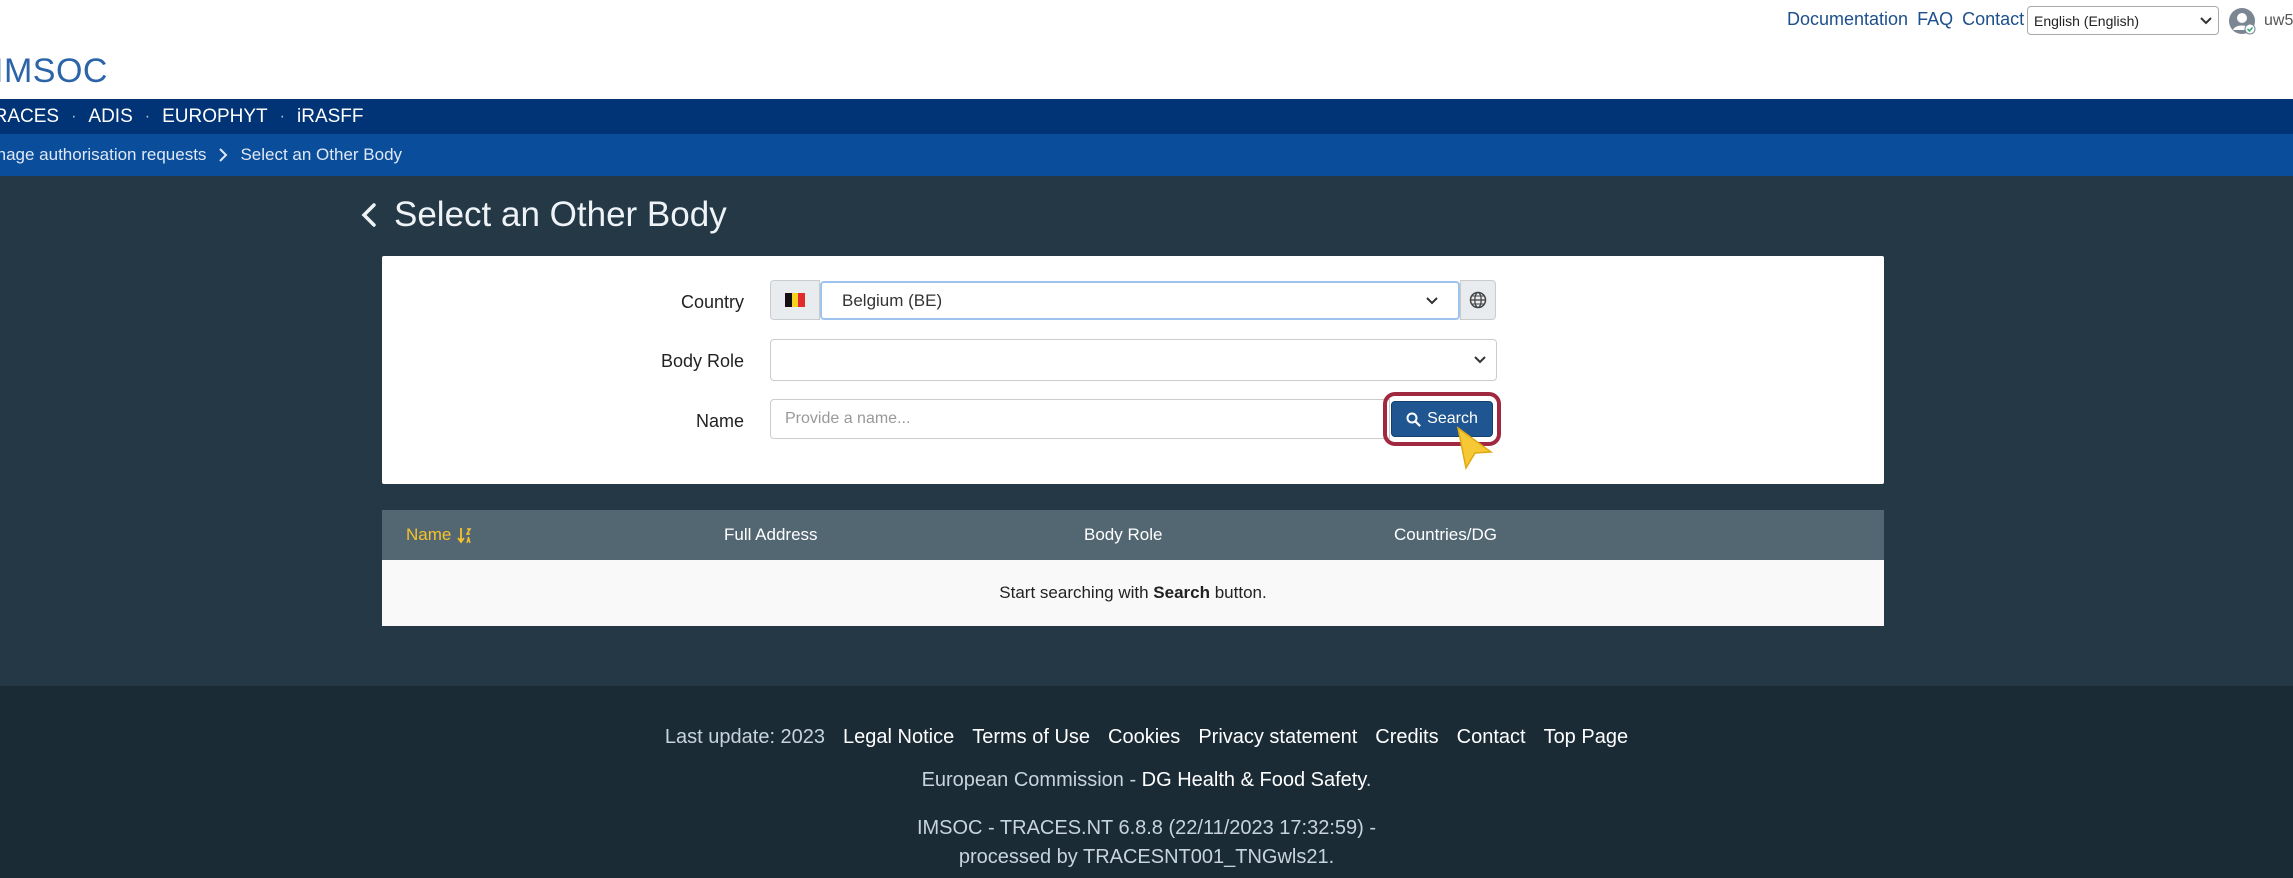  I want to click on nav-item-europhyt: EUROPHYT, so click(215, 117).